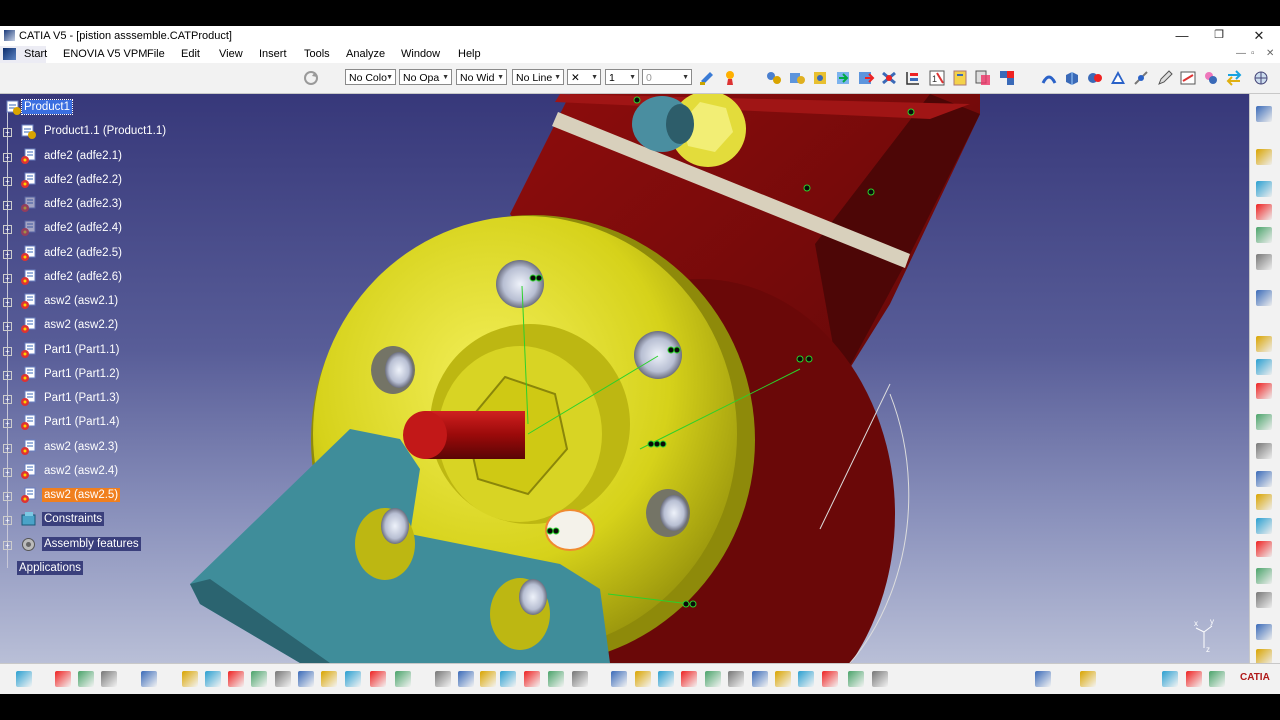 The width and height of the screenshot is (1280, 720). I want to click on menu-file: File, so click(156, 54).